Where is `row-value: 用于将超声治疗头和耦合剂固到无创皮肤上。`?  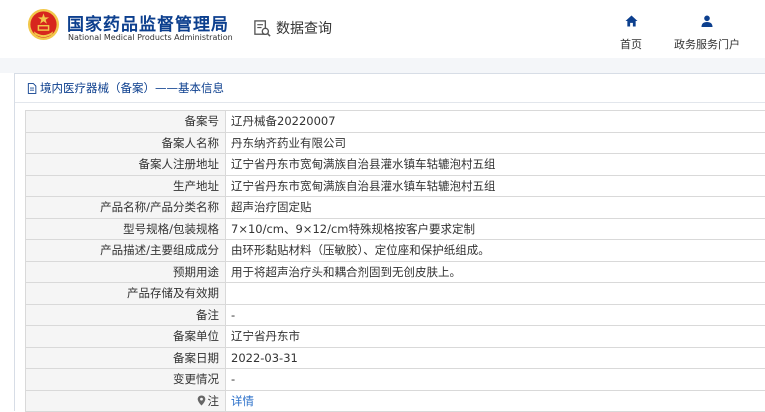 row-value: 用于将超声治疗头和耦合剂固到无创皮肤上。 is located at coordinates (495, 272).